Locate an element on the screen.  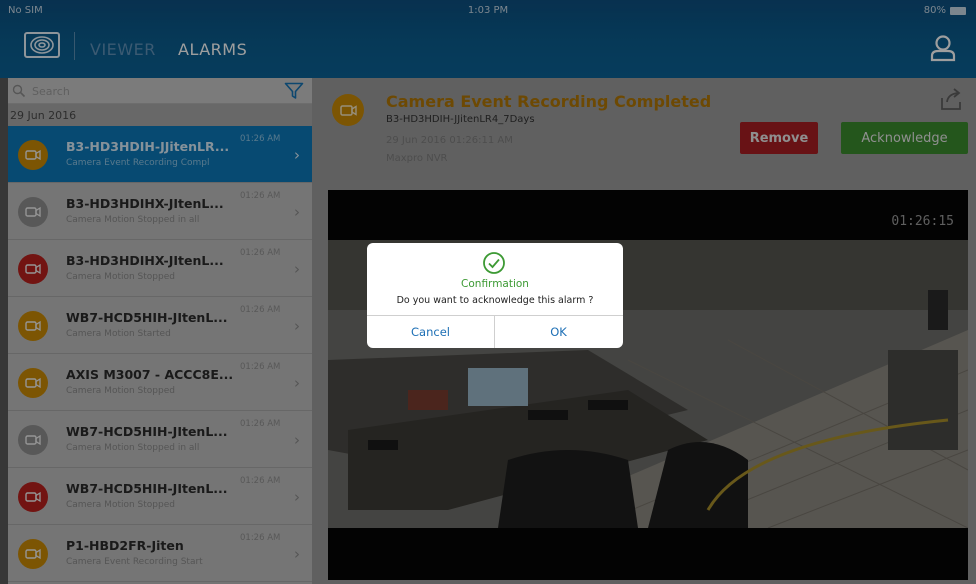
ok-button: OK is located at coordinates (558, 331).